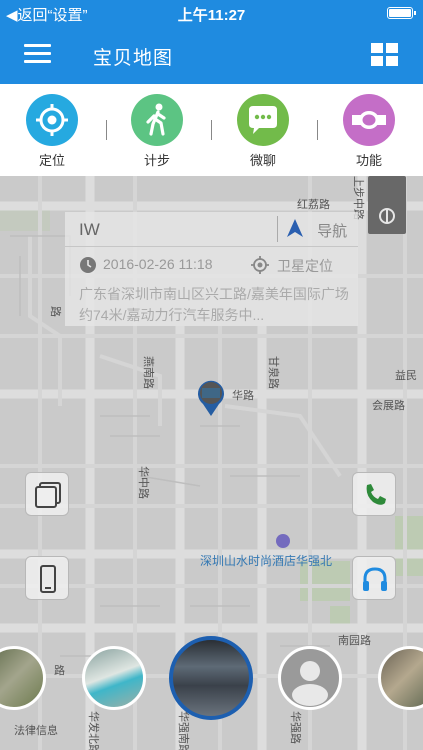  I want to click on headphones-icon, so click(375, 579).